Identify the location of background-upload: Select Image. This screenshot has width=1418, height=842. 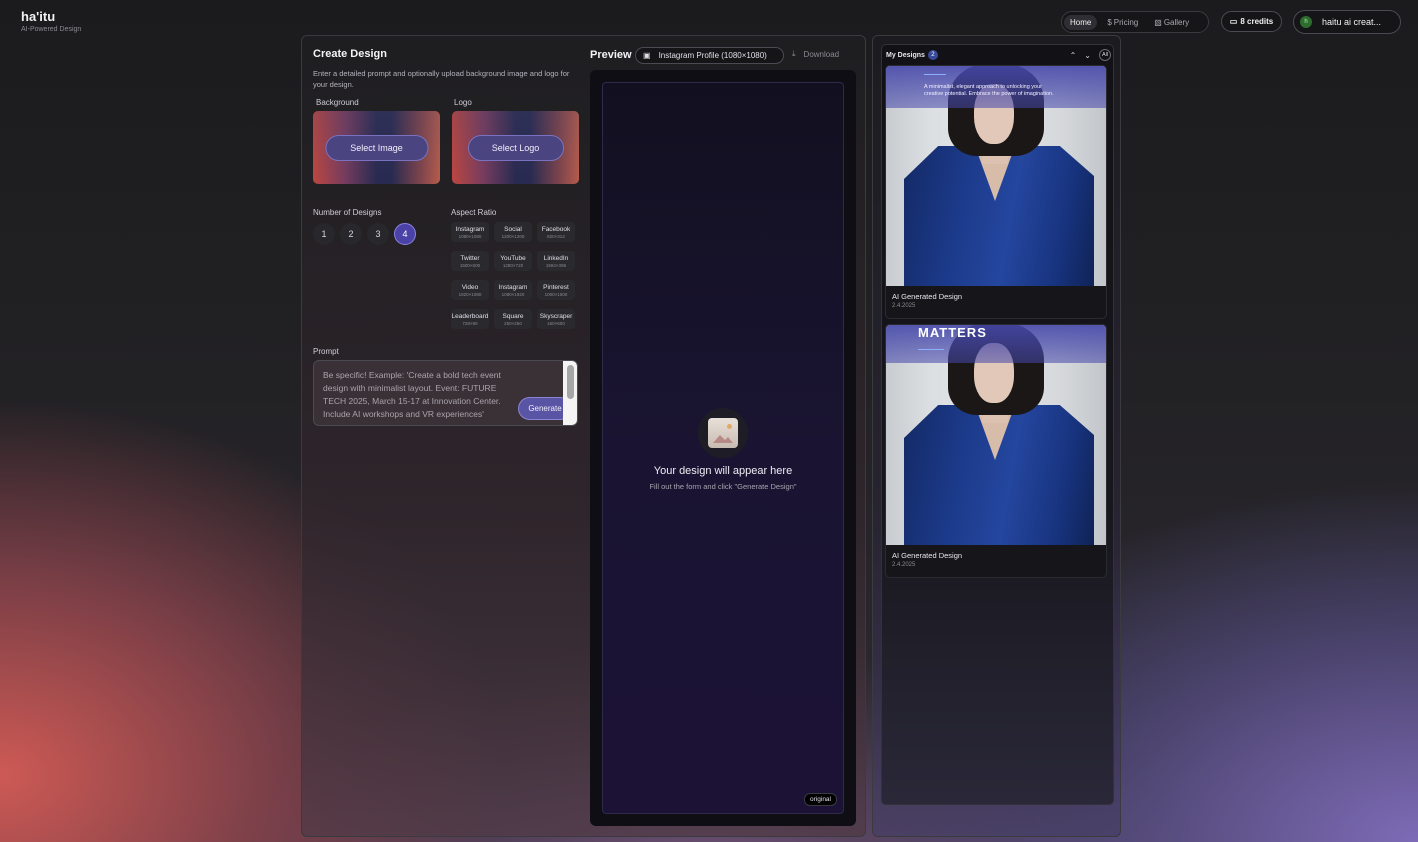
(376, 147).